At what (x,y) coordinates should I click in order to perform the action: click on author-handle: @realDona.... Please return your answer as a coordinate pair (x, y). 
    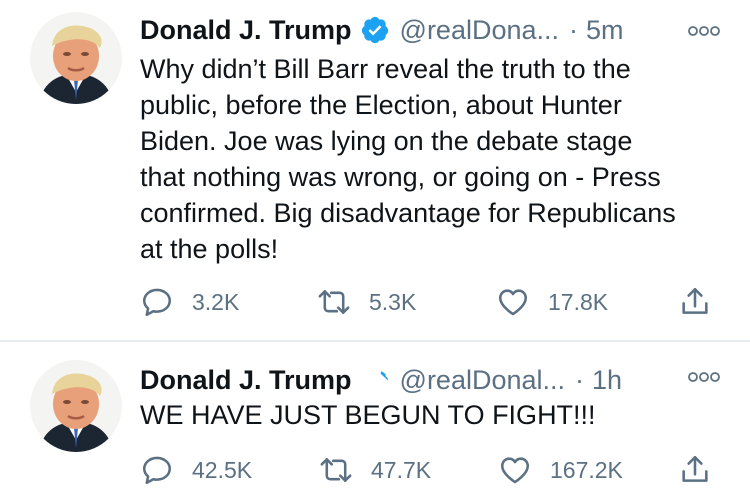
    Looking at the image, I should click on (479, 30).